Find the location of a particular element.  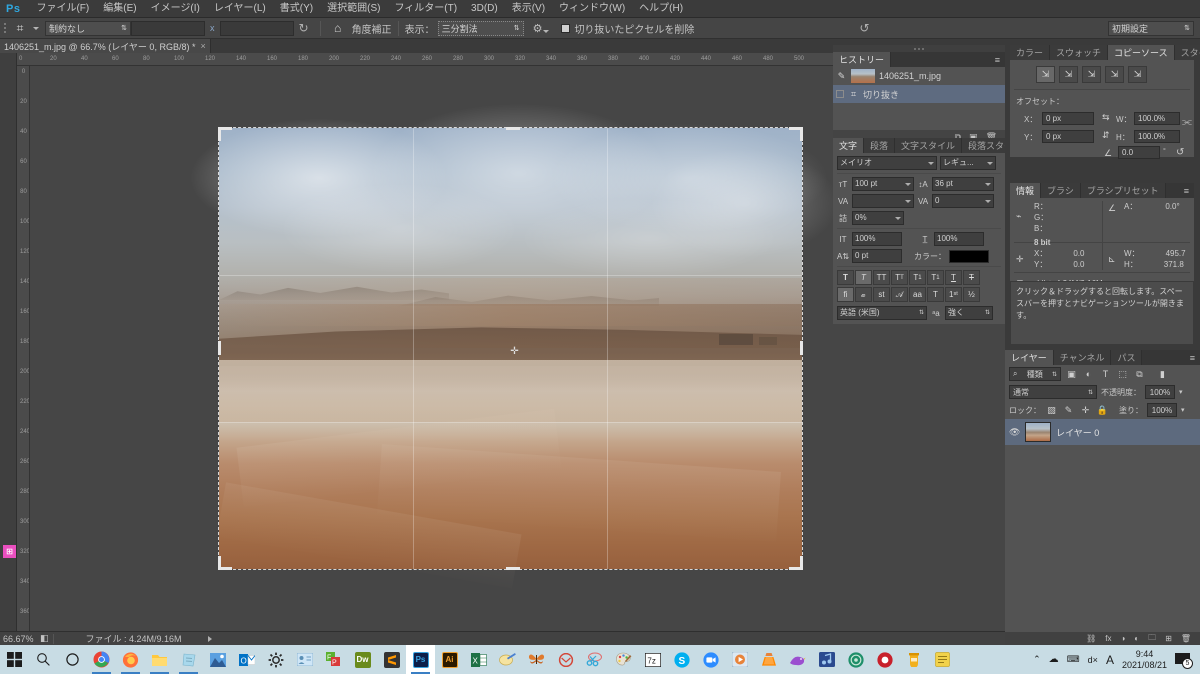

crop-handle-right-center is located at coordinates (801, 348).